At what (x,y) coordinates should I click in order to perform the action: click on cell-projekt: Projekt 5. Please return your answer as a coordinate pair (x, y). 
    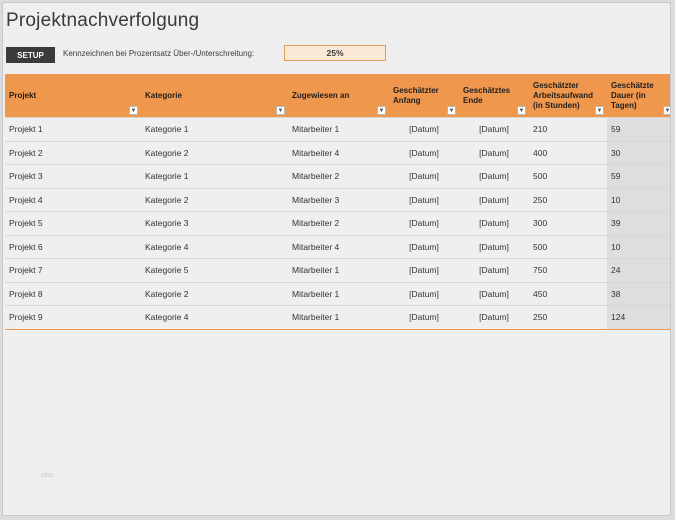
    Looking at the image, I should click on (73, 223).